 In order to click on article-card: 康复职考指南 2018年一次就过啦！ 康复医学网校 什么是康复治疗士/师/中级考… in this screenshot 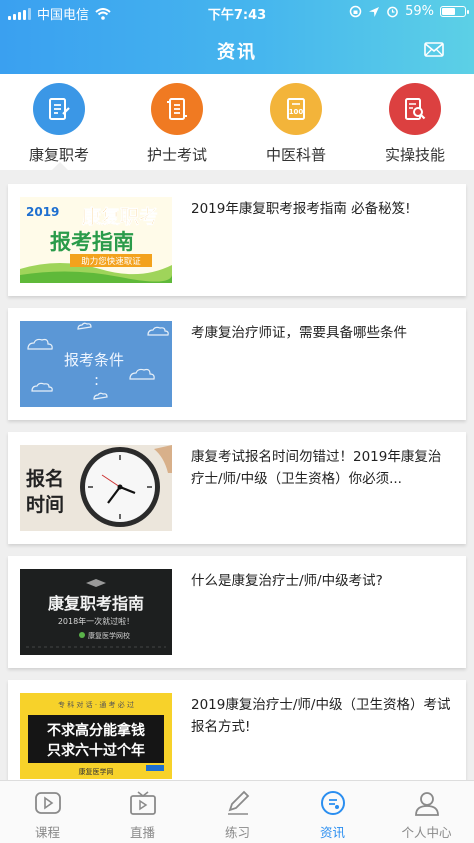, I will do `click(237, 612)`.